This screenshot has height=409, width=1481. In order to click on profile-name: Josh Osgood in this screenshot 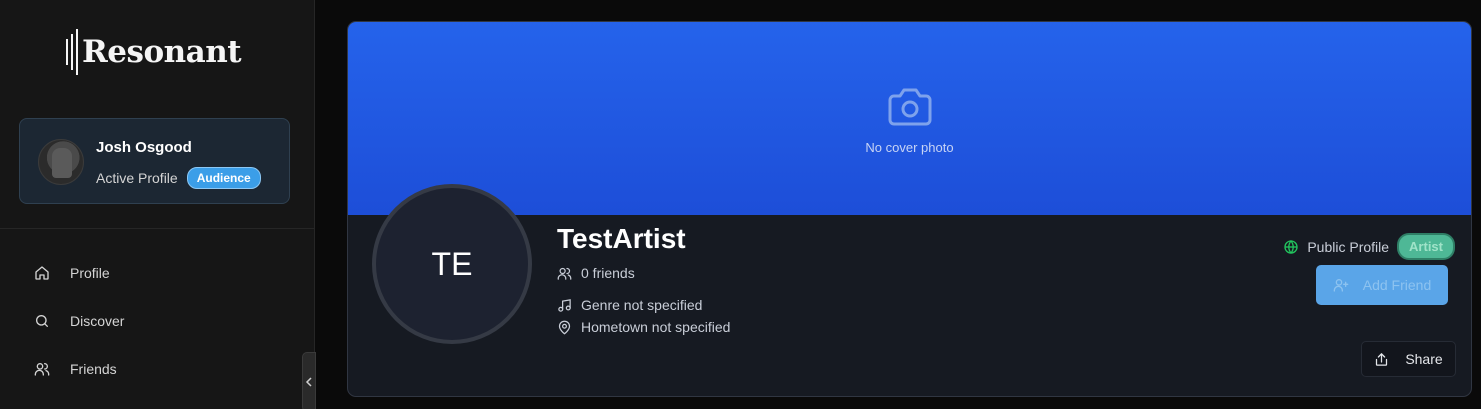, I will do `click(144, 147)`.